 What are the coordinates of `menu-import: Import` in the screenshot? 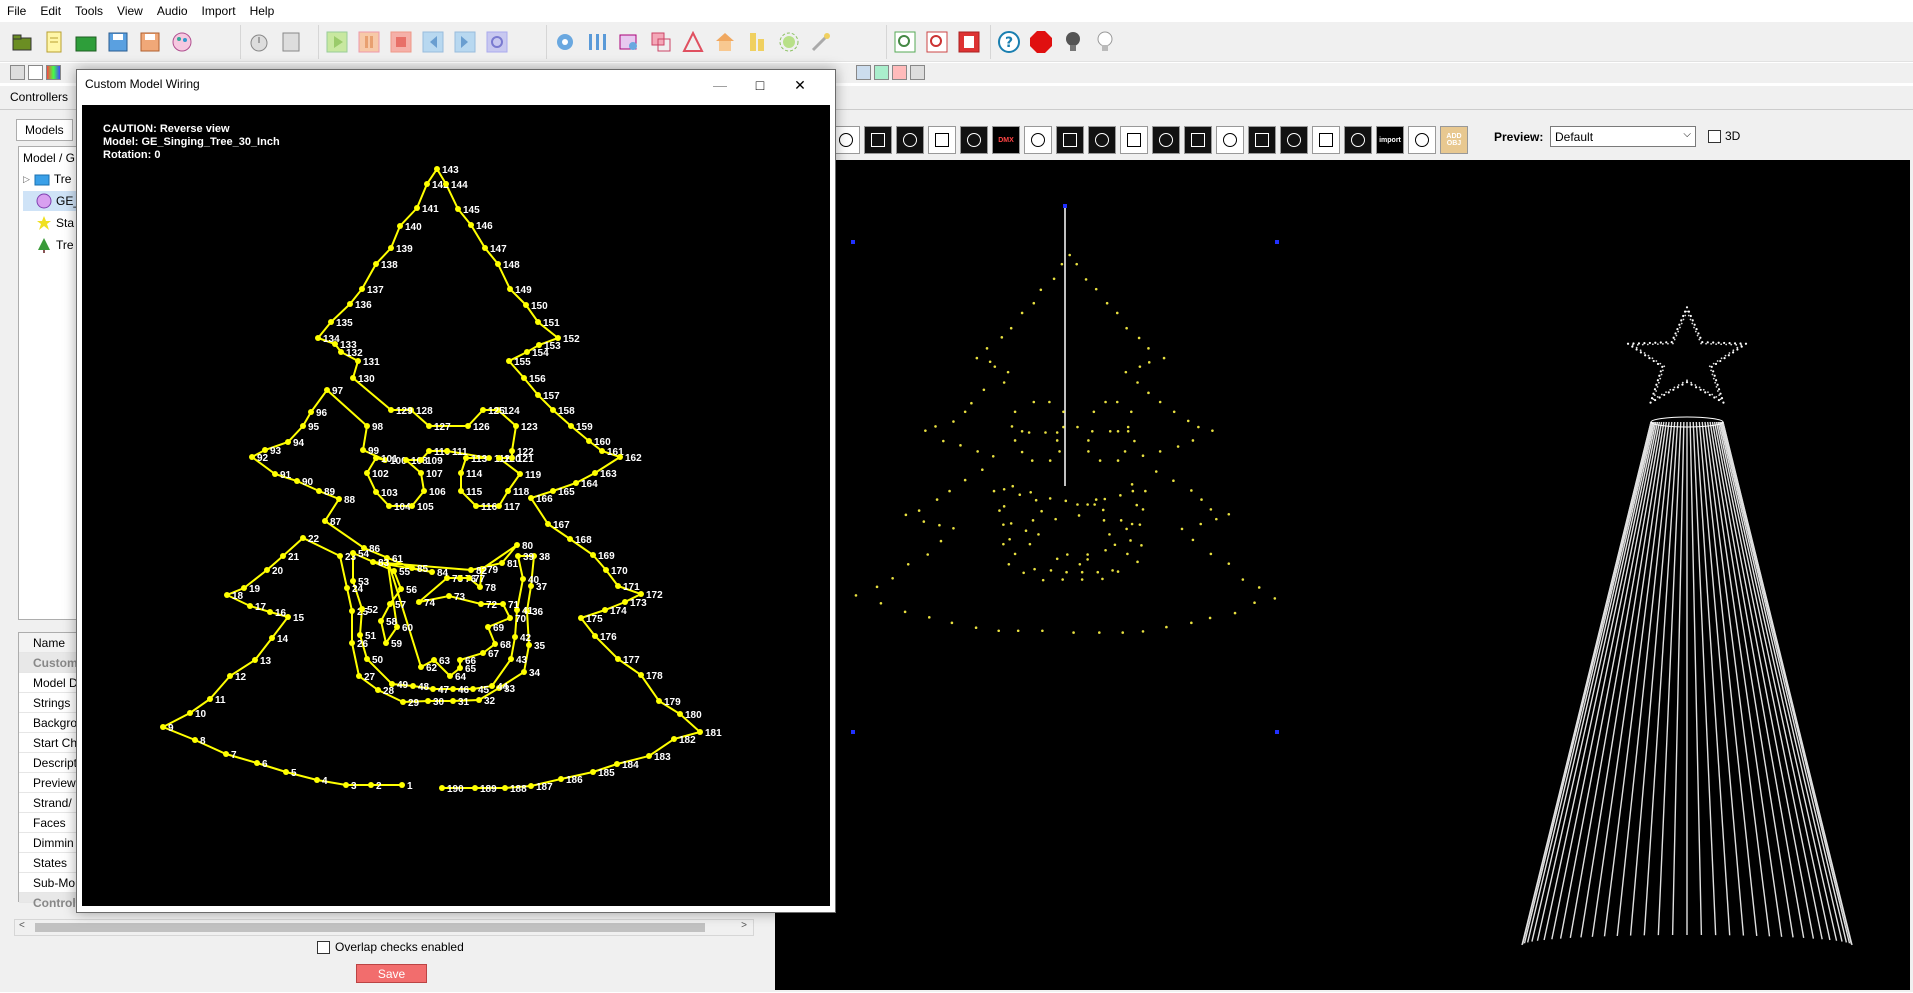 It's located at (219, 9).